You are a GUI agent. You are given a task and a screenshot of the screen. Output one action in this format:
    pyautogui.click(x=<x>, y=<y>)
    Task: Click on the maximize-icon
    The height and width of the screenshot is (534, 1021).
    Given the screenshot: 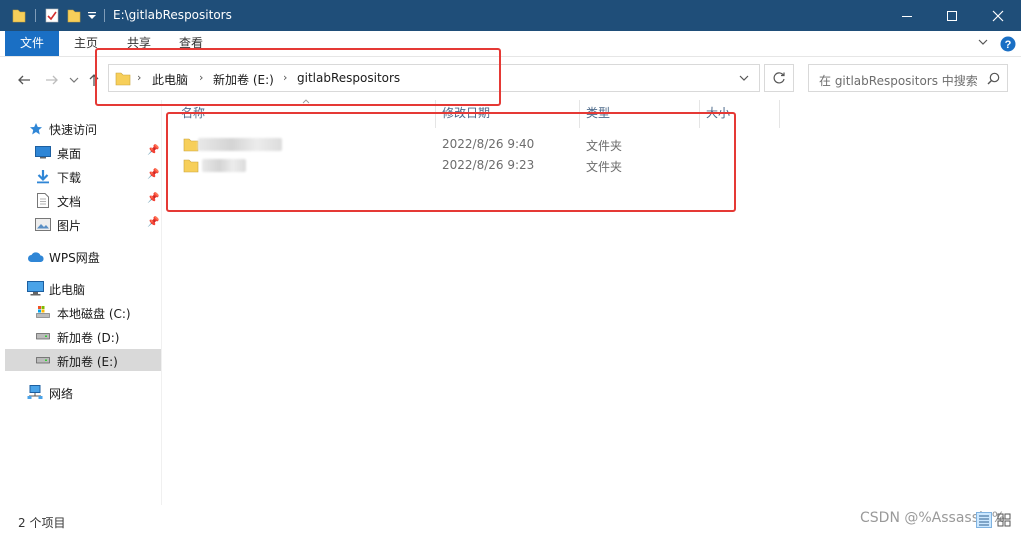 What is the action you would take?
    pyautogui.click(x=952, y=15)
    